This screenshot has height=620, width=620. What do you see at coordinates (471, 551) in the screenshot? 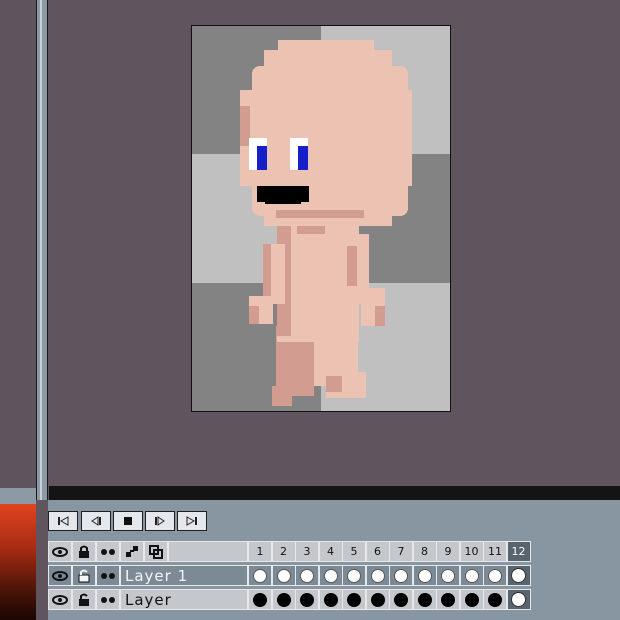
I see `frame-number-10: 10` at bounding box center [471, 551].